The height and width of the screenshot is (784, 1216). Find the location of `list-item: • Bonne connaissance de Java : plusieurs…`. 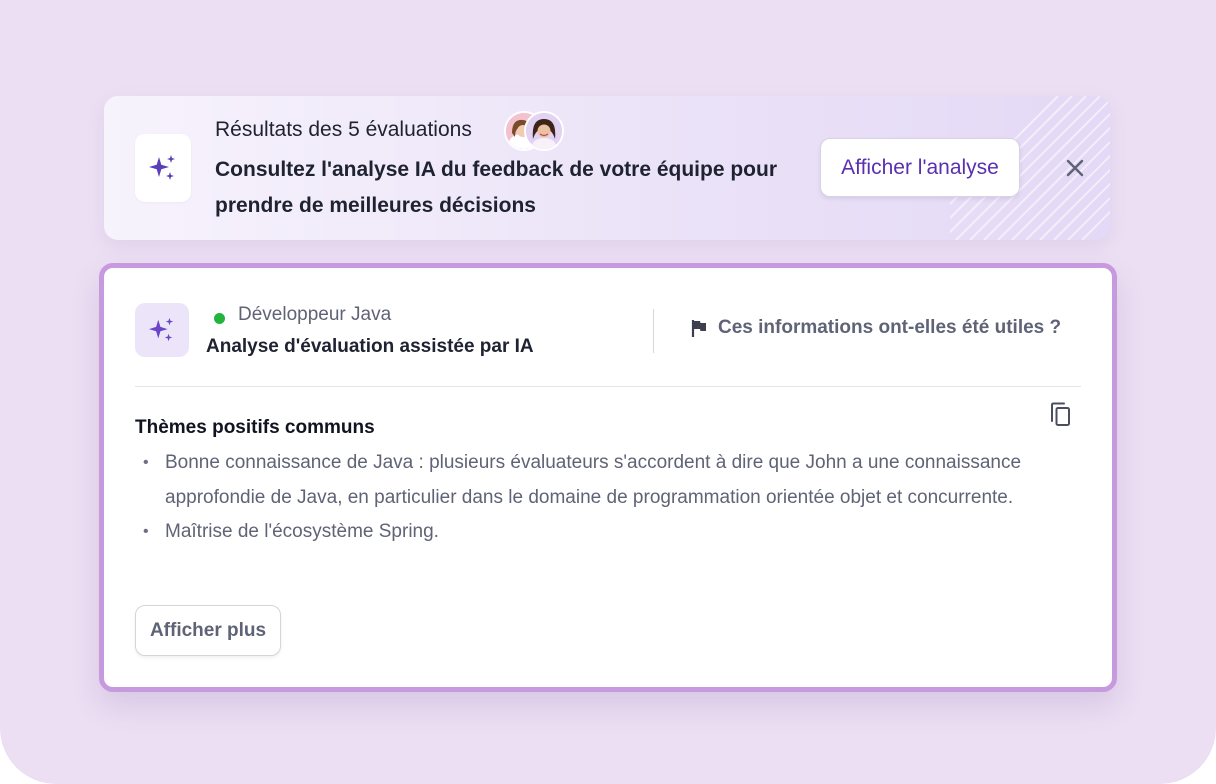

list-item: • Bonne connaissance de Java : plusieurs… is located at coordinates (605, 480).